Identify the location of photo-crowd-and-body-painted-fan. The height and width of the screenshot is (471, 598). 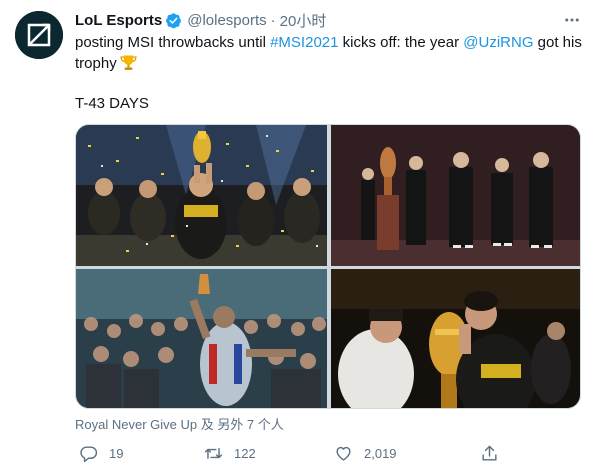
(201, 338).